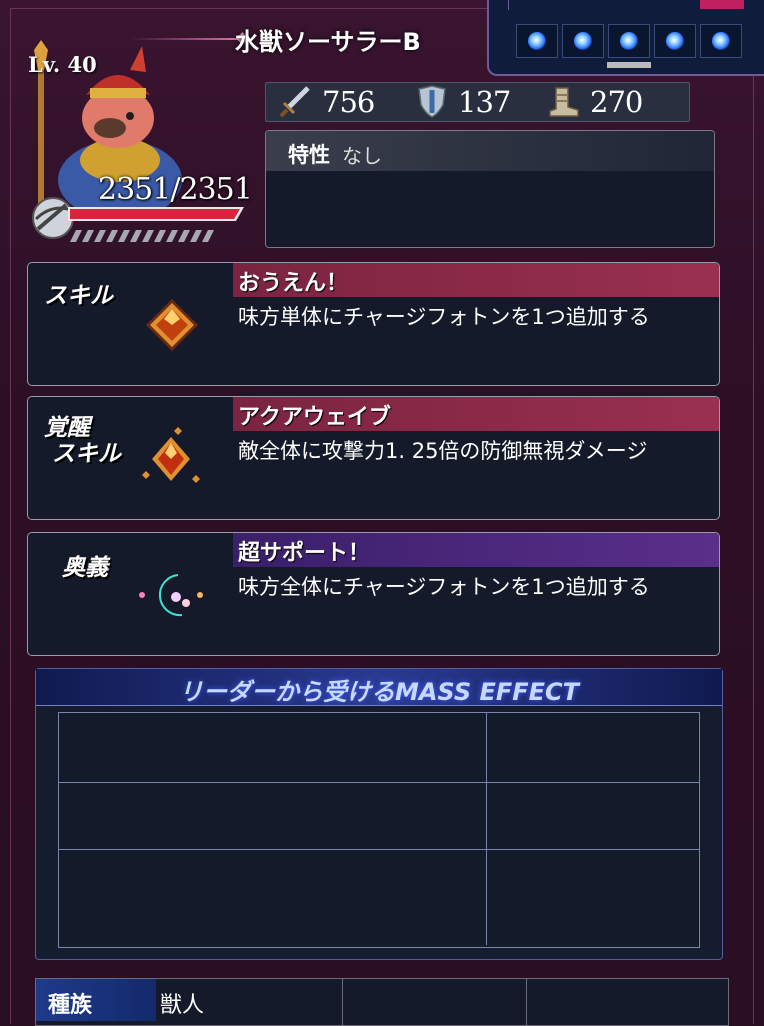 The height and width of the screenshot is (1026, 764). I want to click on shield-icon, so click(432, 101).